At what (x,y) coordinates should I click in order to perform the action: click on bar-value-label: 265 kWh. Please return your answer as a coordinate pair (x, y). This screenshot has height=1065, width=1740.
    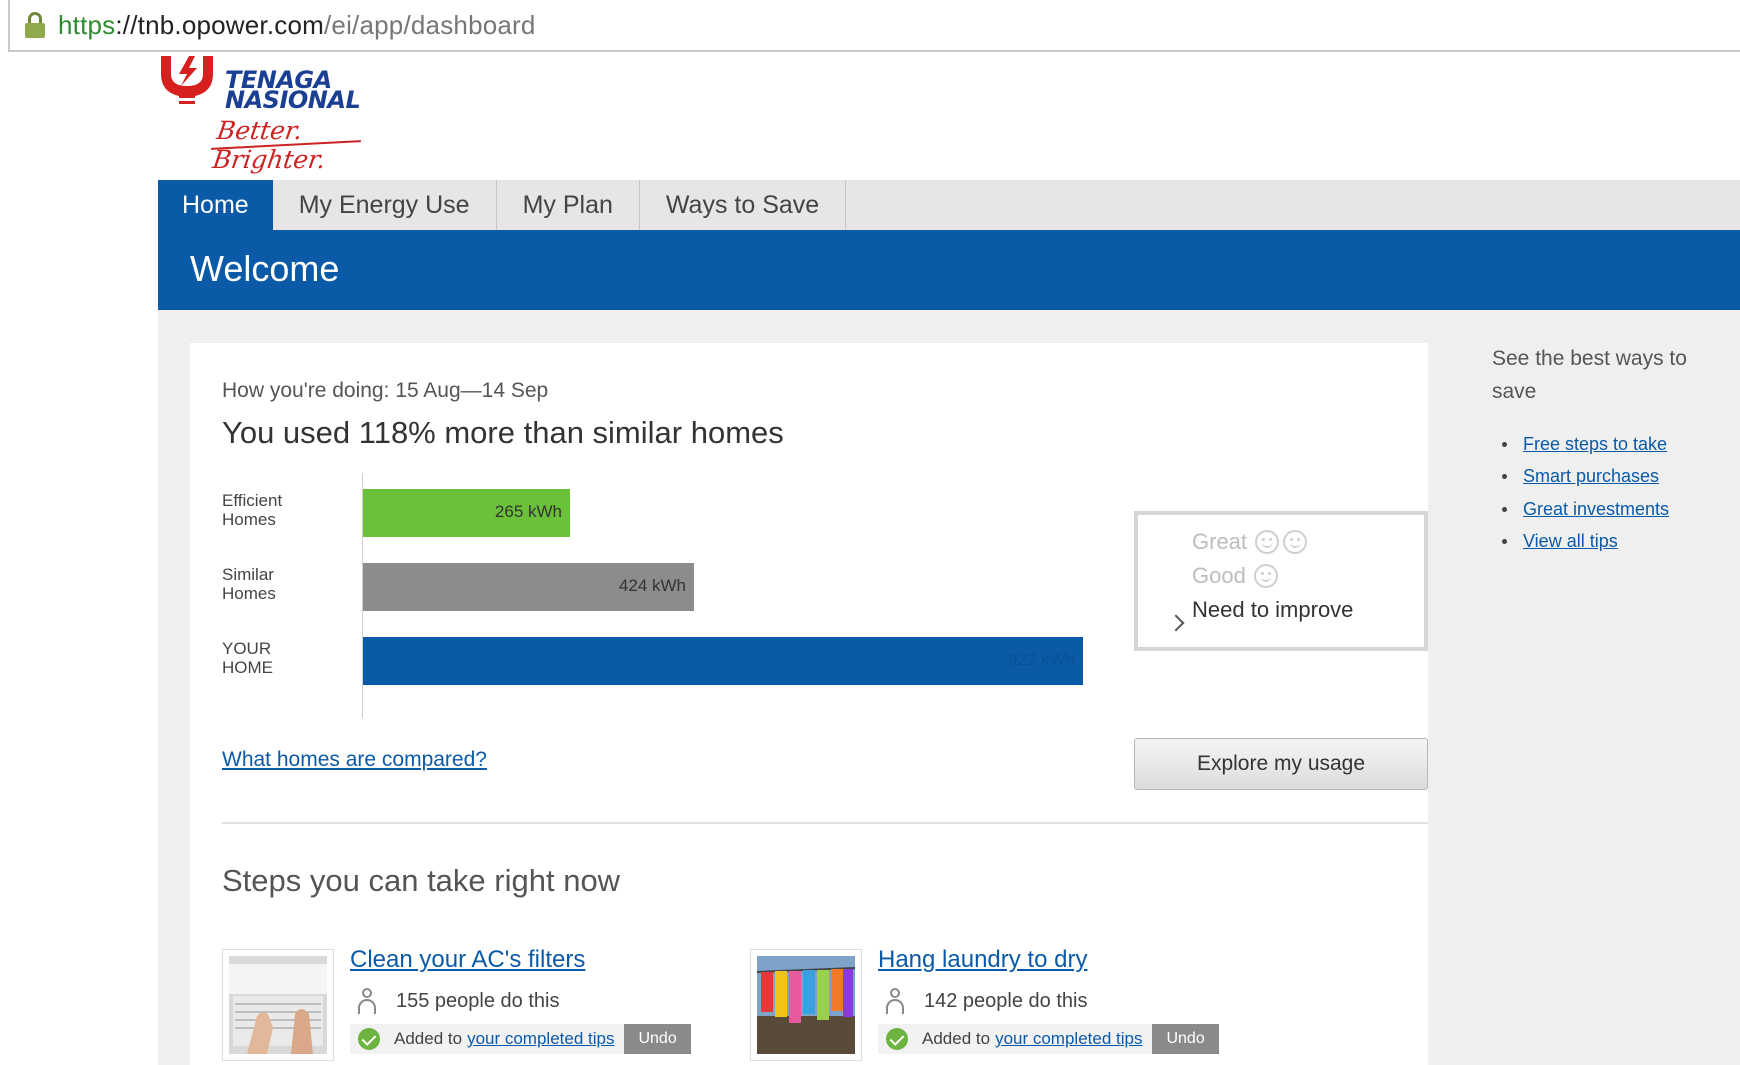
    Looking at the image, I should click on (528, 511).